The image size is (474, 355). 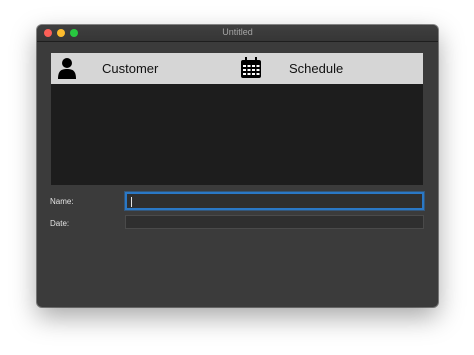 I want to click on name-label: Name:, so click(x=62, y=201).